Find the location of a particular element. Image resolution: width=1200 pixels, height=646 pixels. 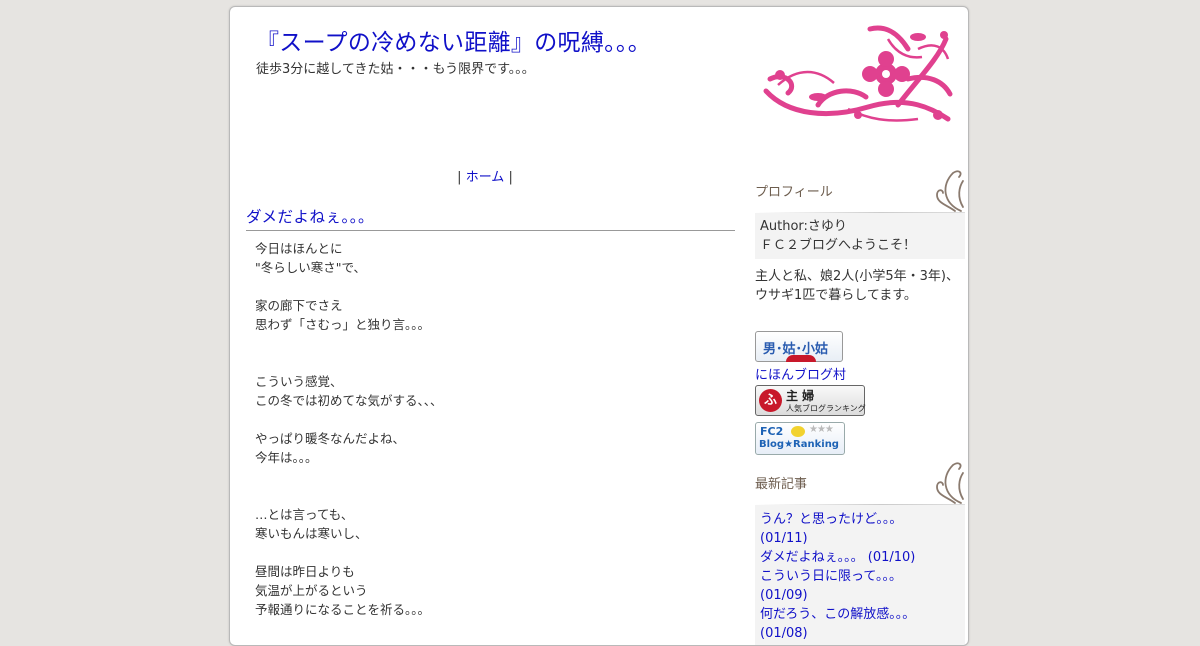

recent-item-link: 何だろう、この解放感。。。 is located at coordinates (860, 614).